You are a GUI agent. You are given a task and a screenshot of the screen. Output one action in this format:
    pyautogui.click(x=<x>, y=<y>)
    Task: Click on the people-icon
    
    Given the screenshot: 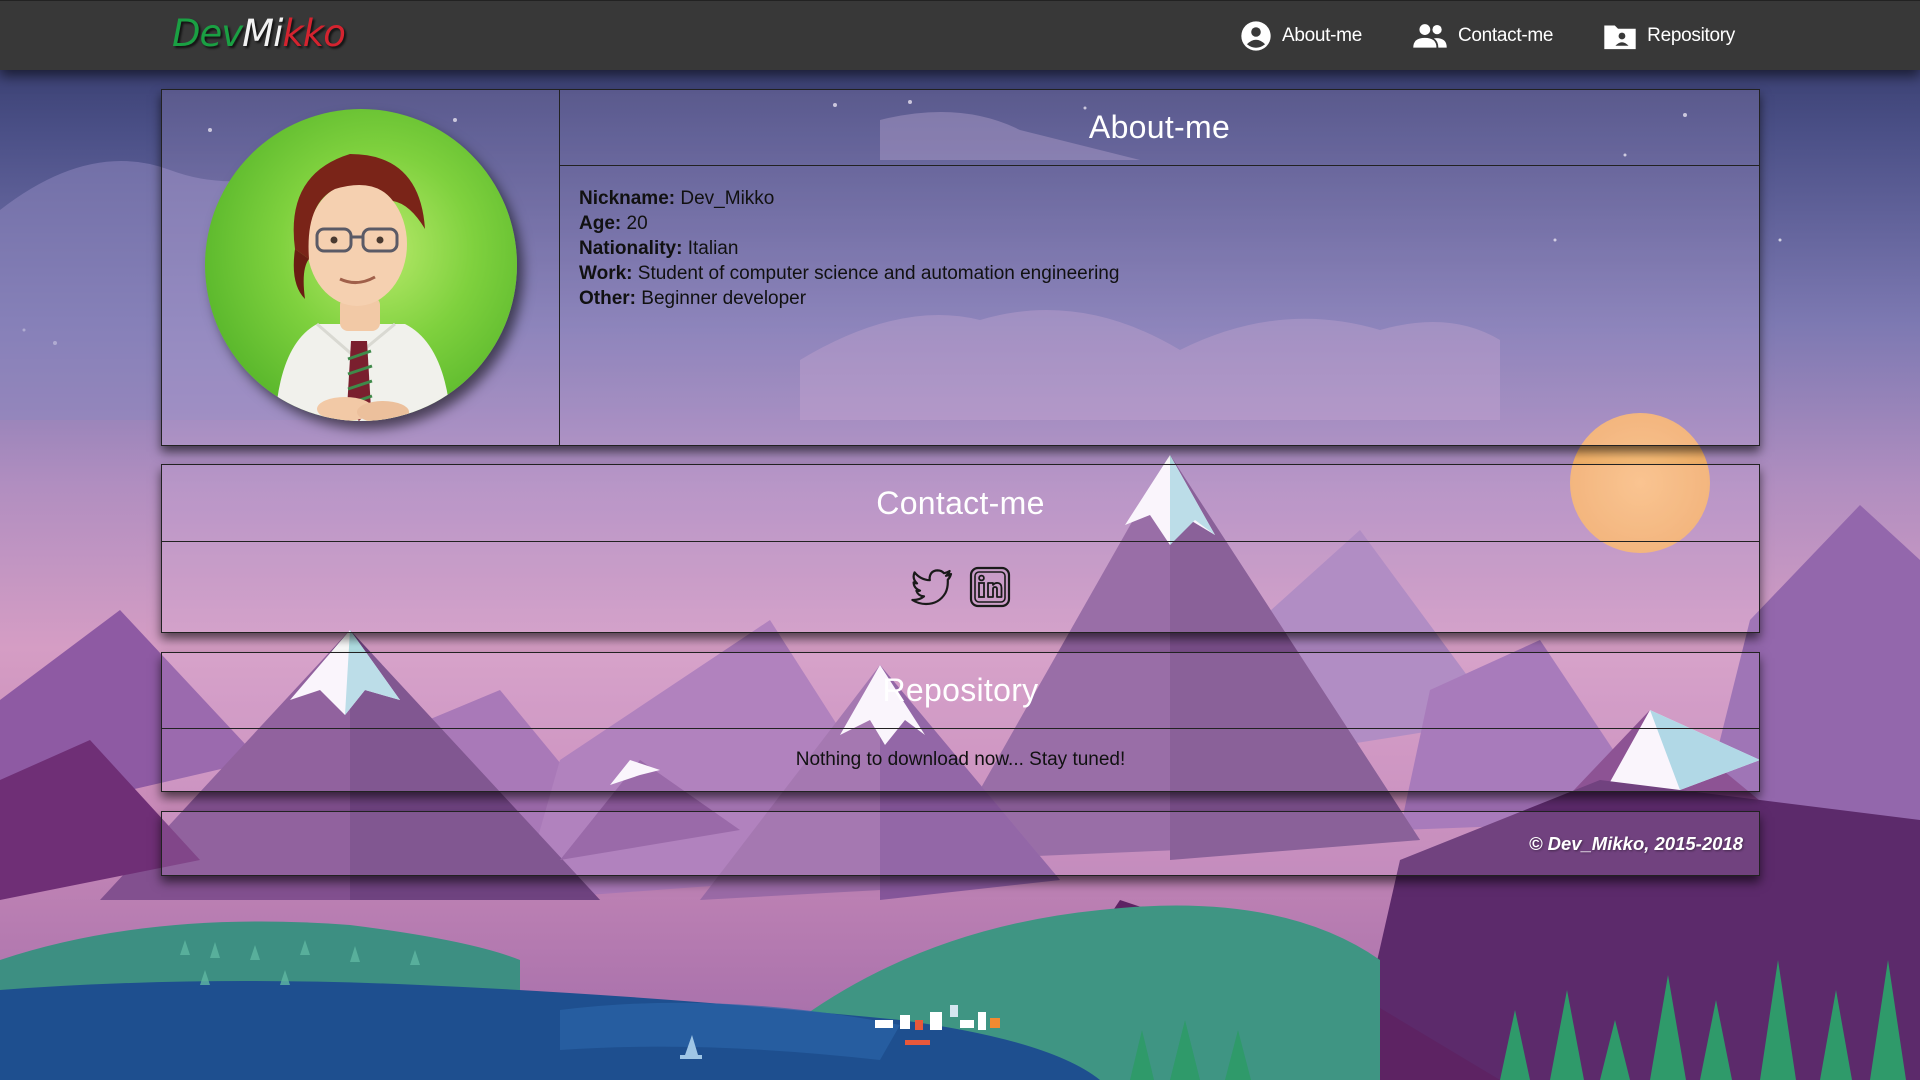 What is the action you would take?
    pyautogui.click(x=1430, y=35)
    